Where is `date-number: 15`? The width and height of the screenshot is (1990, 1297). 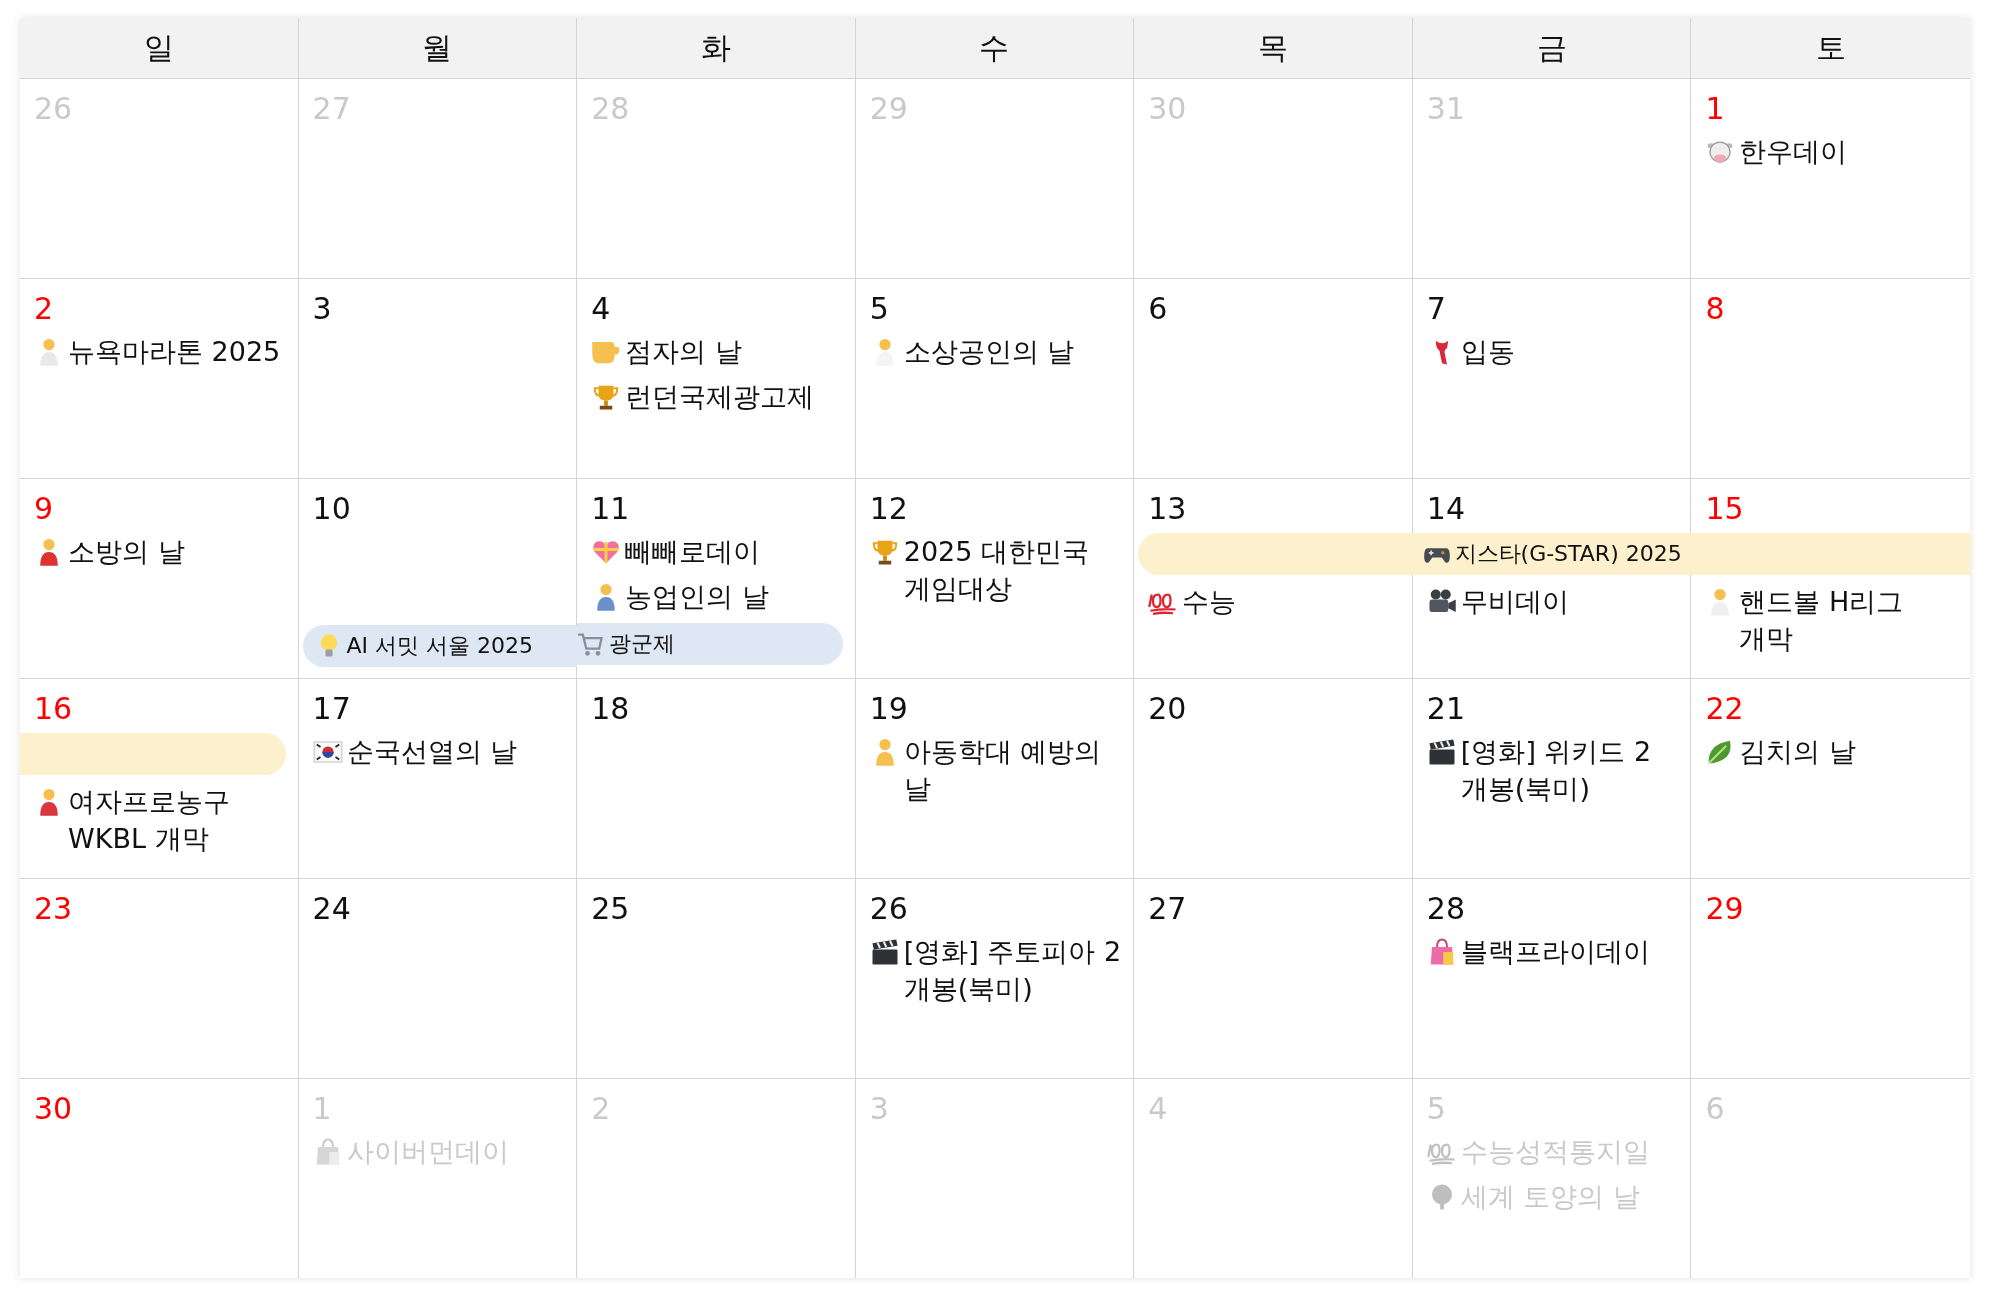 date-number: 15 is located at coordinates (1724, 509).